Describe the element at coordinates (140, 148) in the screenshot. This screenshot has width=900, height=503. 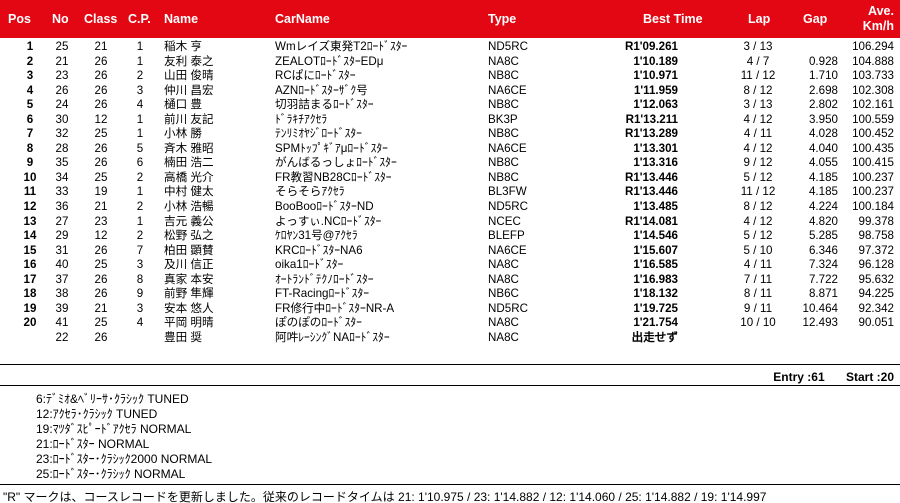
I see `row-cp: 5` at that location.